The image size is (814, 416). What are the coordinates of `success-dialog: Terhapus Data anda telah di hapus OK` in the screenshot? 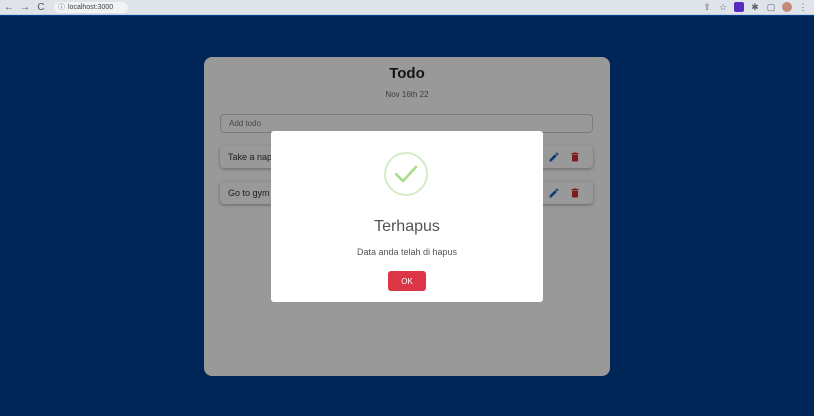 It's located at (407, 216).